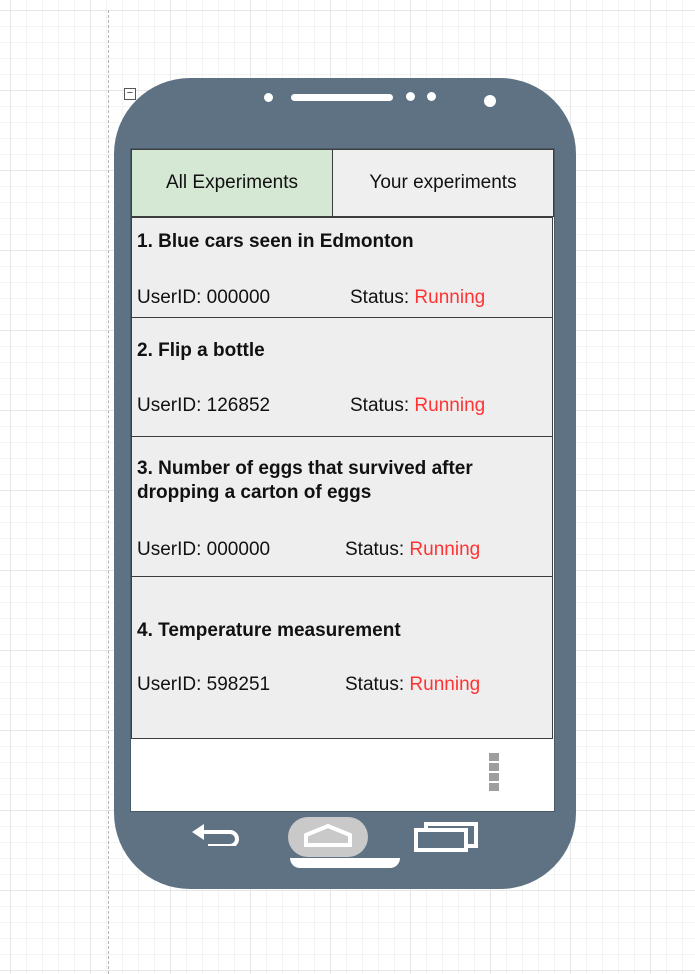 The width and height of the screenshot is (695, 974). What do you see at coordinates (269, 630) in the screenshot?
I see `experiment-title: 4. Temperature measurement` at bounding box center [269, 630].